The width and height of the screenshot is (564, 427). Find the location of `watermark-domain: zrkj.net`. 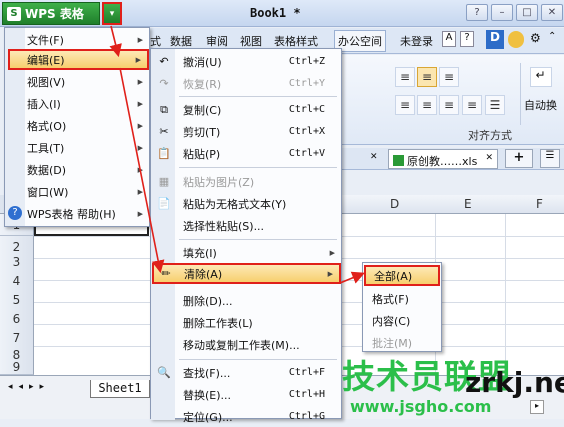

watermark-domain: zrkj.net is located at coordinates (514, 382).